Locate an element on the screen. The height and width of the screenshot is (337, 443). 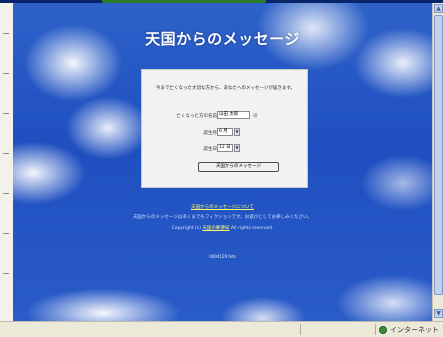
copyright-prefix: Copyright (c) is located at coordinates (186, 228).